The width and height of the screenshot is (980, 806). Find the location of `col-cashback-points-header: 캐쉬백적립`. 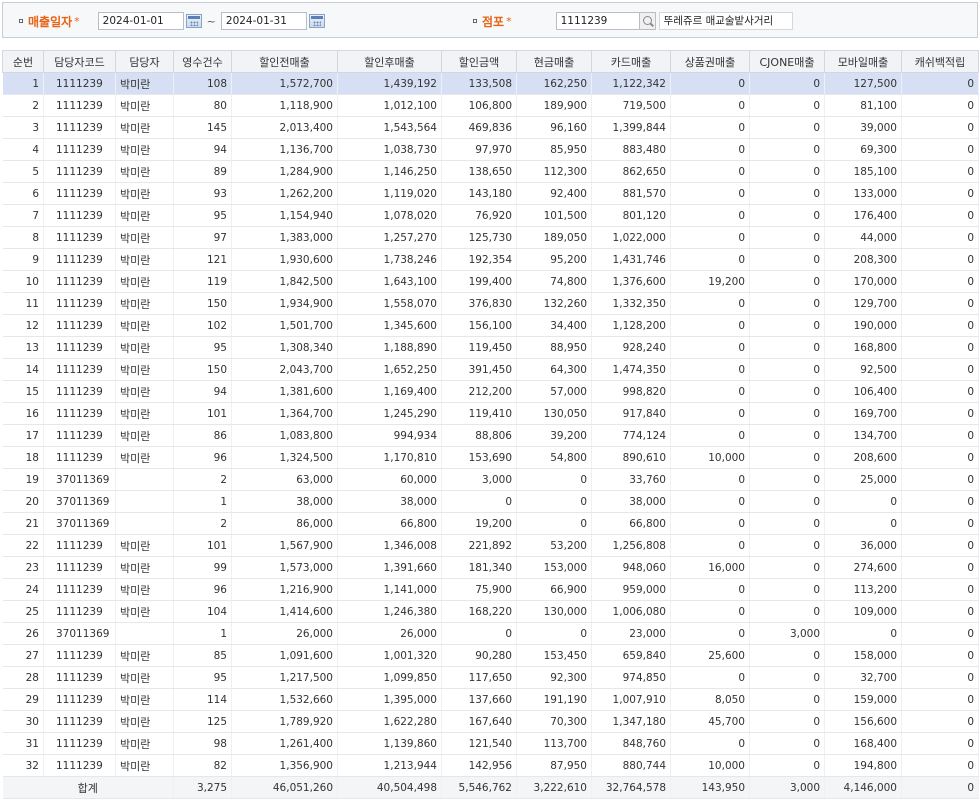

col-cashback-points-header: 캐쉬백적립 is located at coordinates (940, 61).